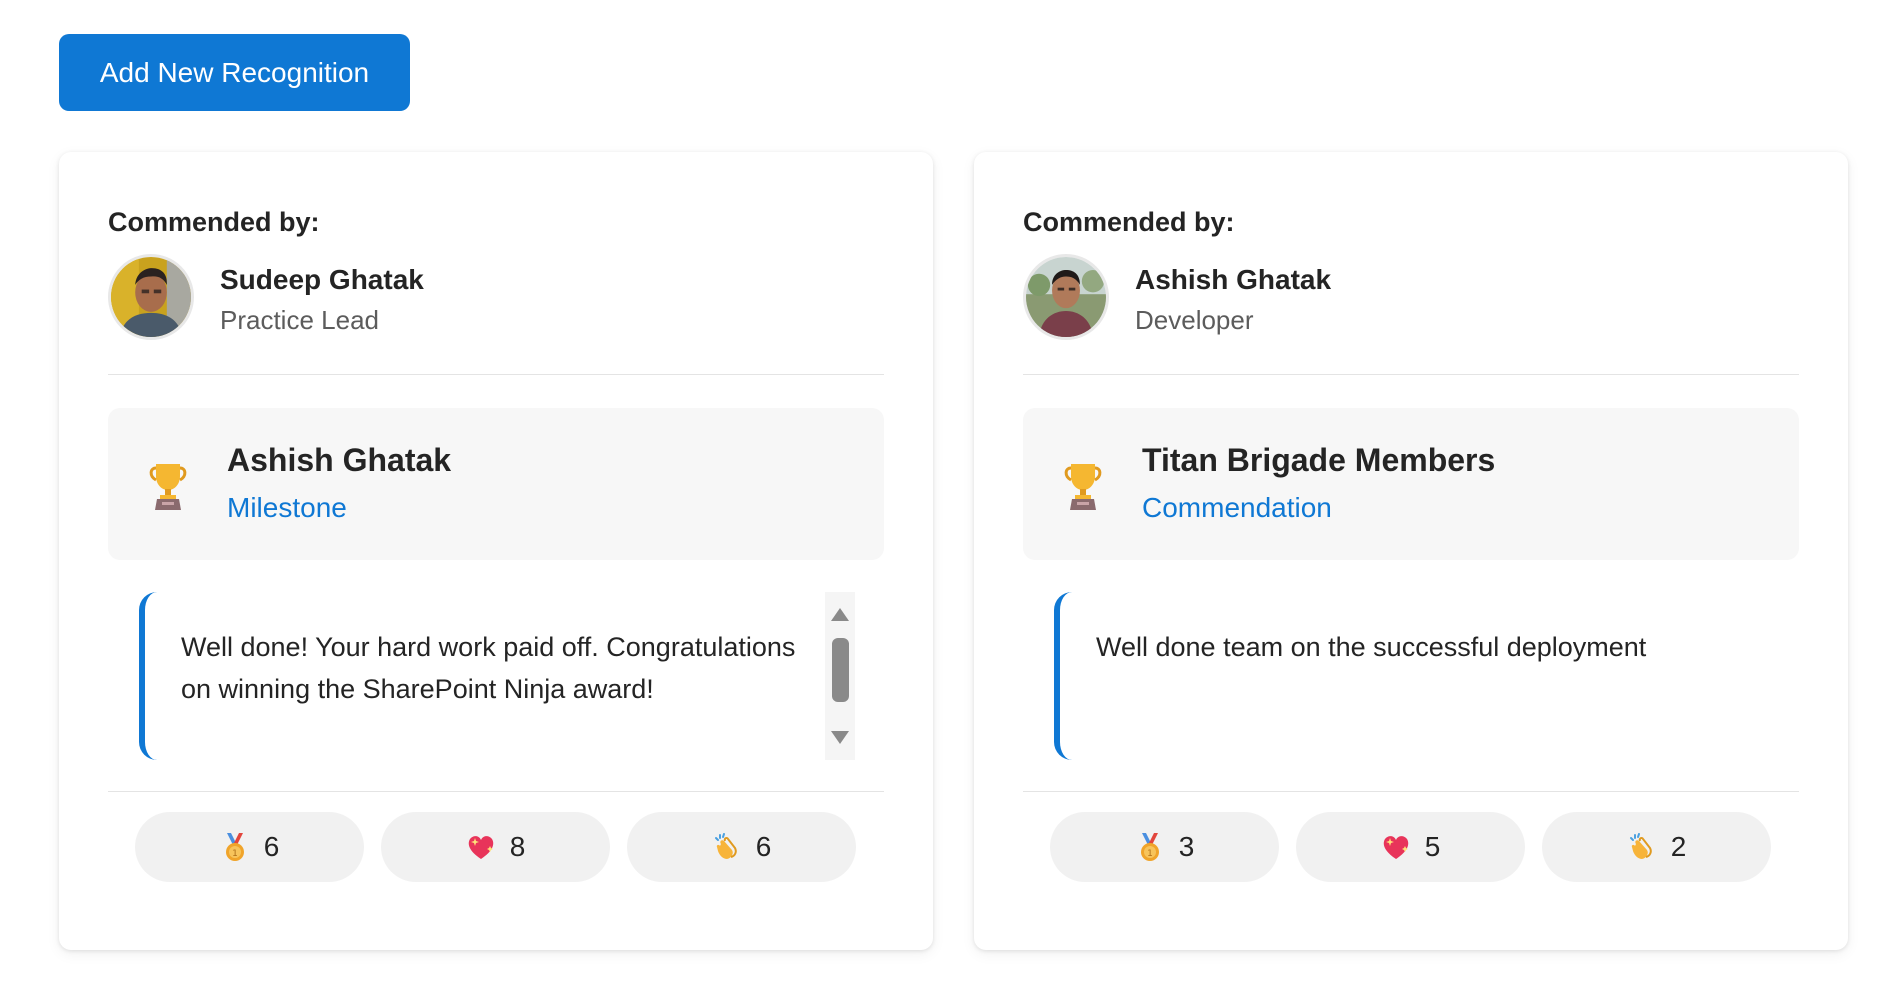 The height and width of the screenshot is (981, 1892). What do you see at coordinates (299, 320) in the screenshot?
I see `giver-role: Practice Lead` at bounding box center [299, 320].